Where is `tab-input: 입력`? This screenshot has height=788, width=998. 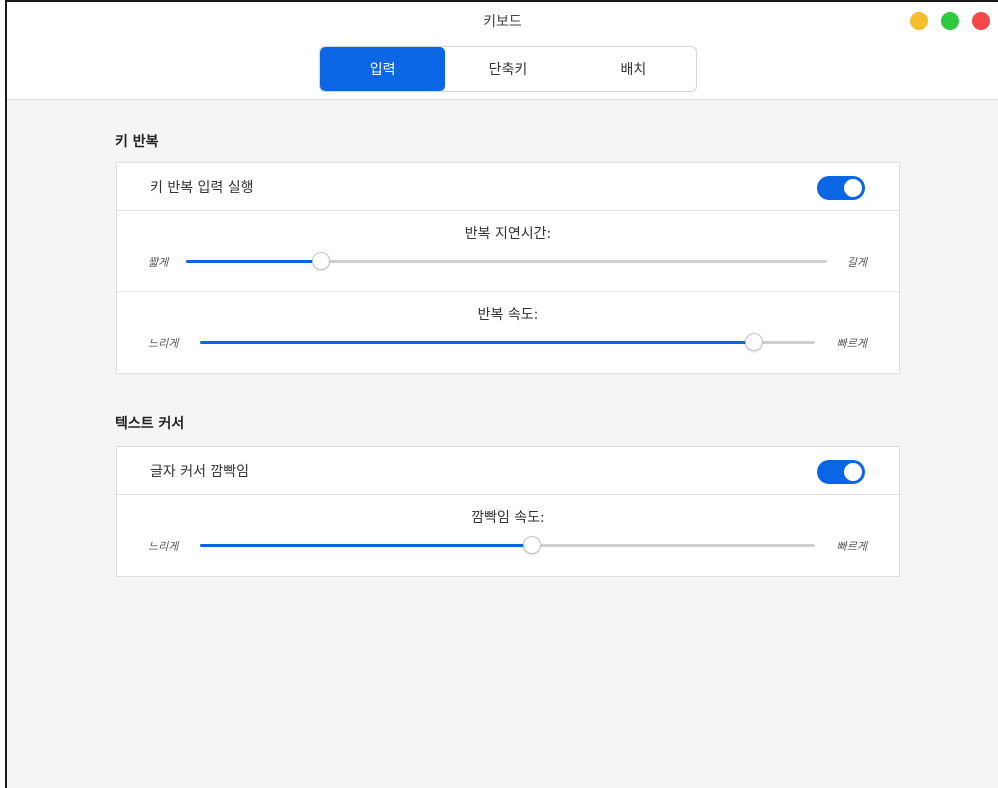 tab-input: 입력 is located at coordinates (383, 69).